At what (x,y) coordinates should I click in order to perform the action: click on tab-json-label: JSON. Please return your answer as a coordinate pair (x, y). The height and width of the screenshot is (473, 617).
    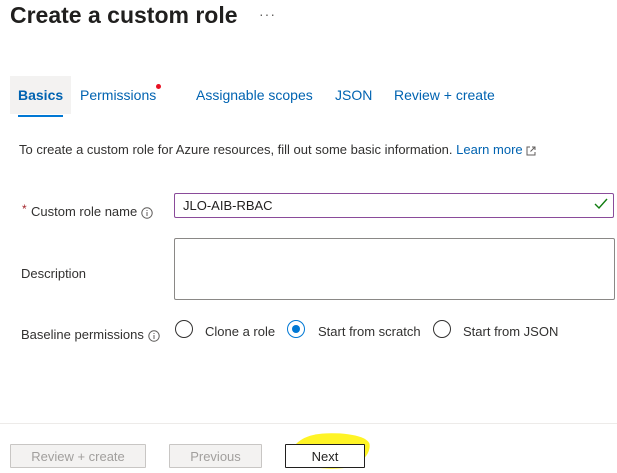
    Looking at the image, I should click on (354, 95).